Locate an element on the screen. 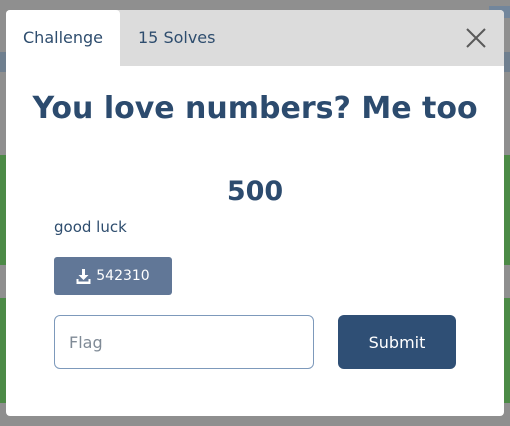  modal-tab-bar: Challenge 15 Solves is located at coordinates (255, 38).